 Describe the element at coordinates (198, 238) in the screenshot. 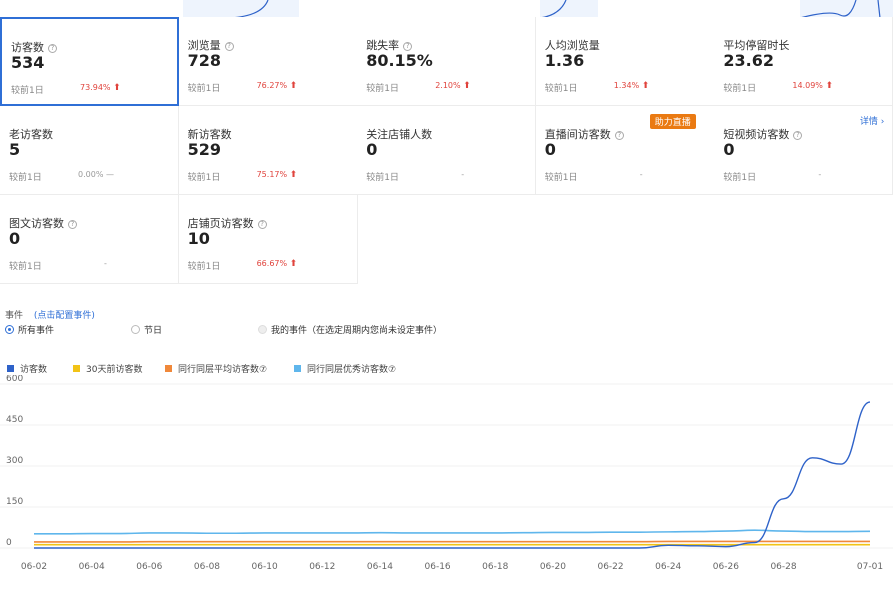

I see `metric-value: 10` at that location.